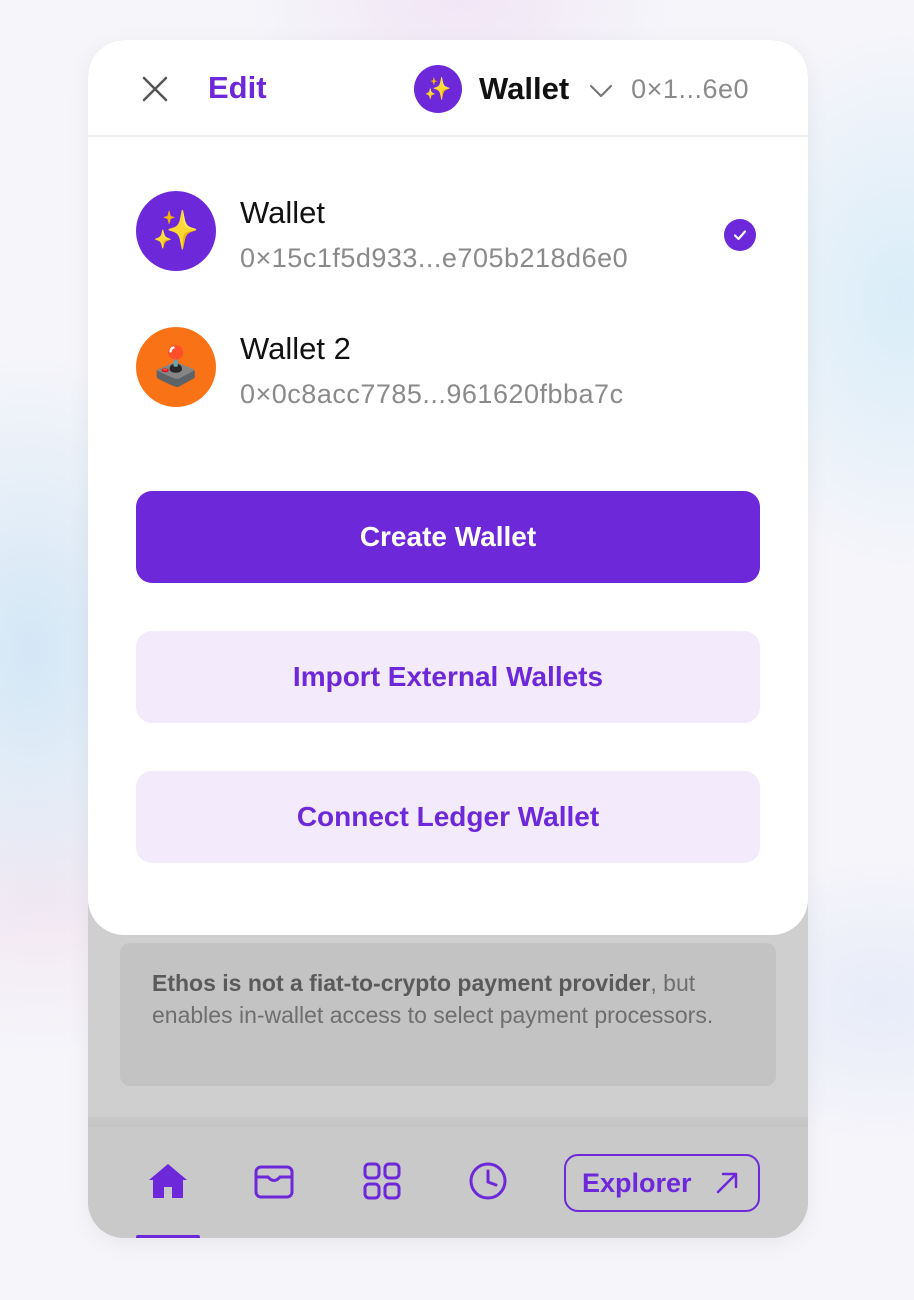 The width and height of the screenshot is (914, 1300). What do you see at coordinates (434, 258) in the screenshot?
I see `wallet-address: 0×15c1f5d933...e705b218d6e0` at bounding box center [434, 258].